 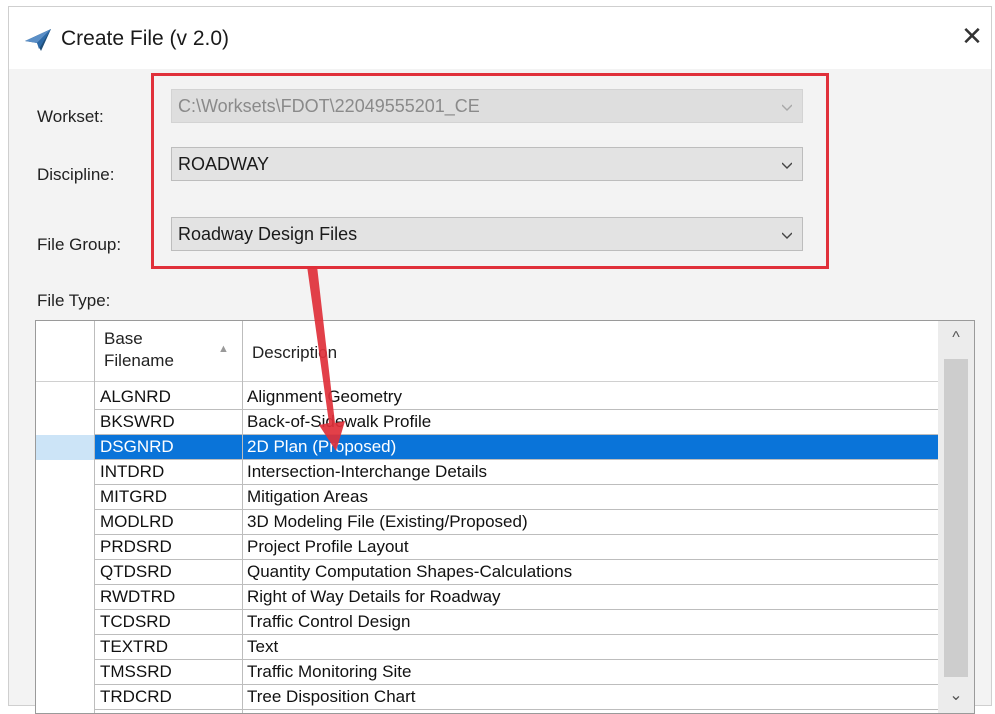 I want to click on scroll-thumb, so click(x=956, y=518).